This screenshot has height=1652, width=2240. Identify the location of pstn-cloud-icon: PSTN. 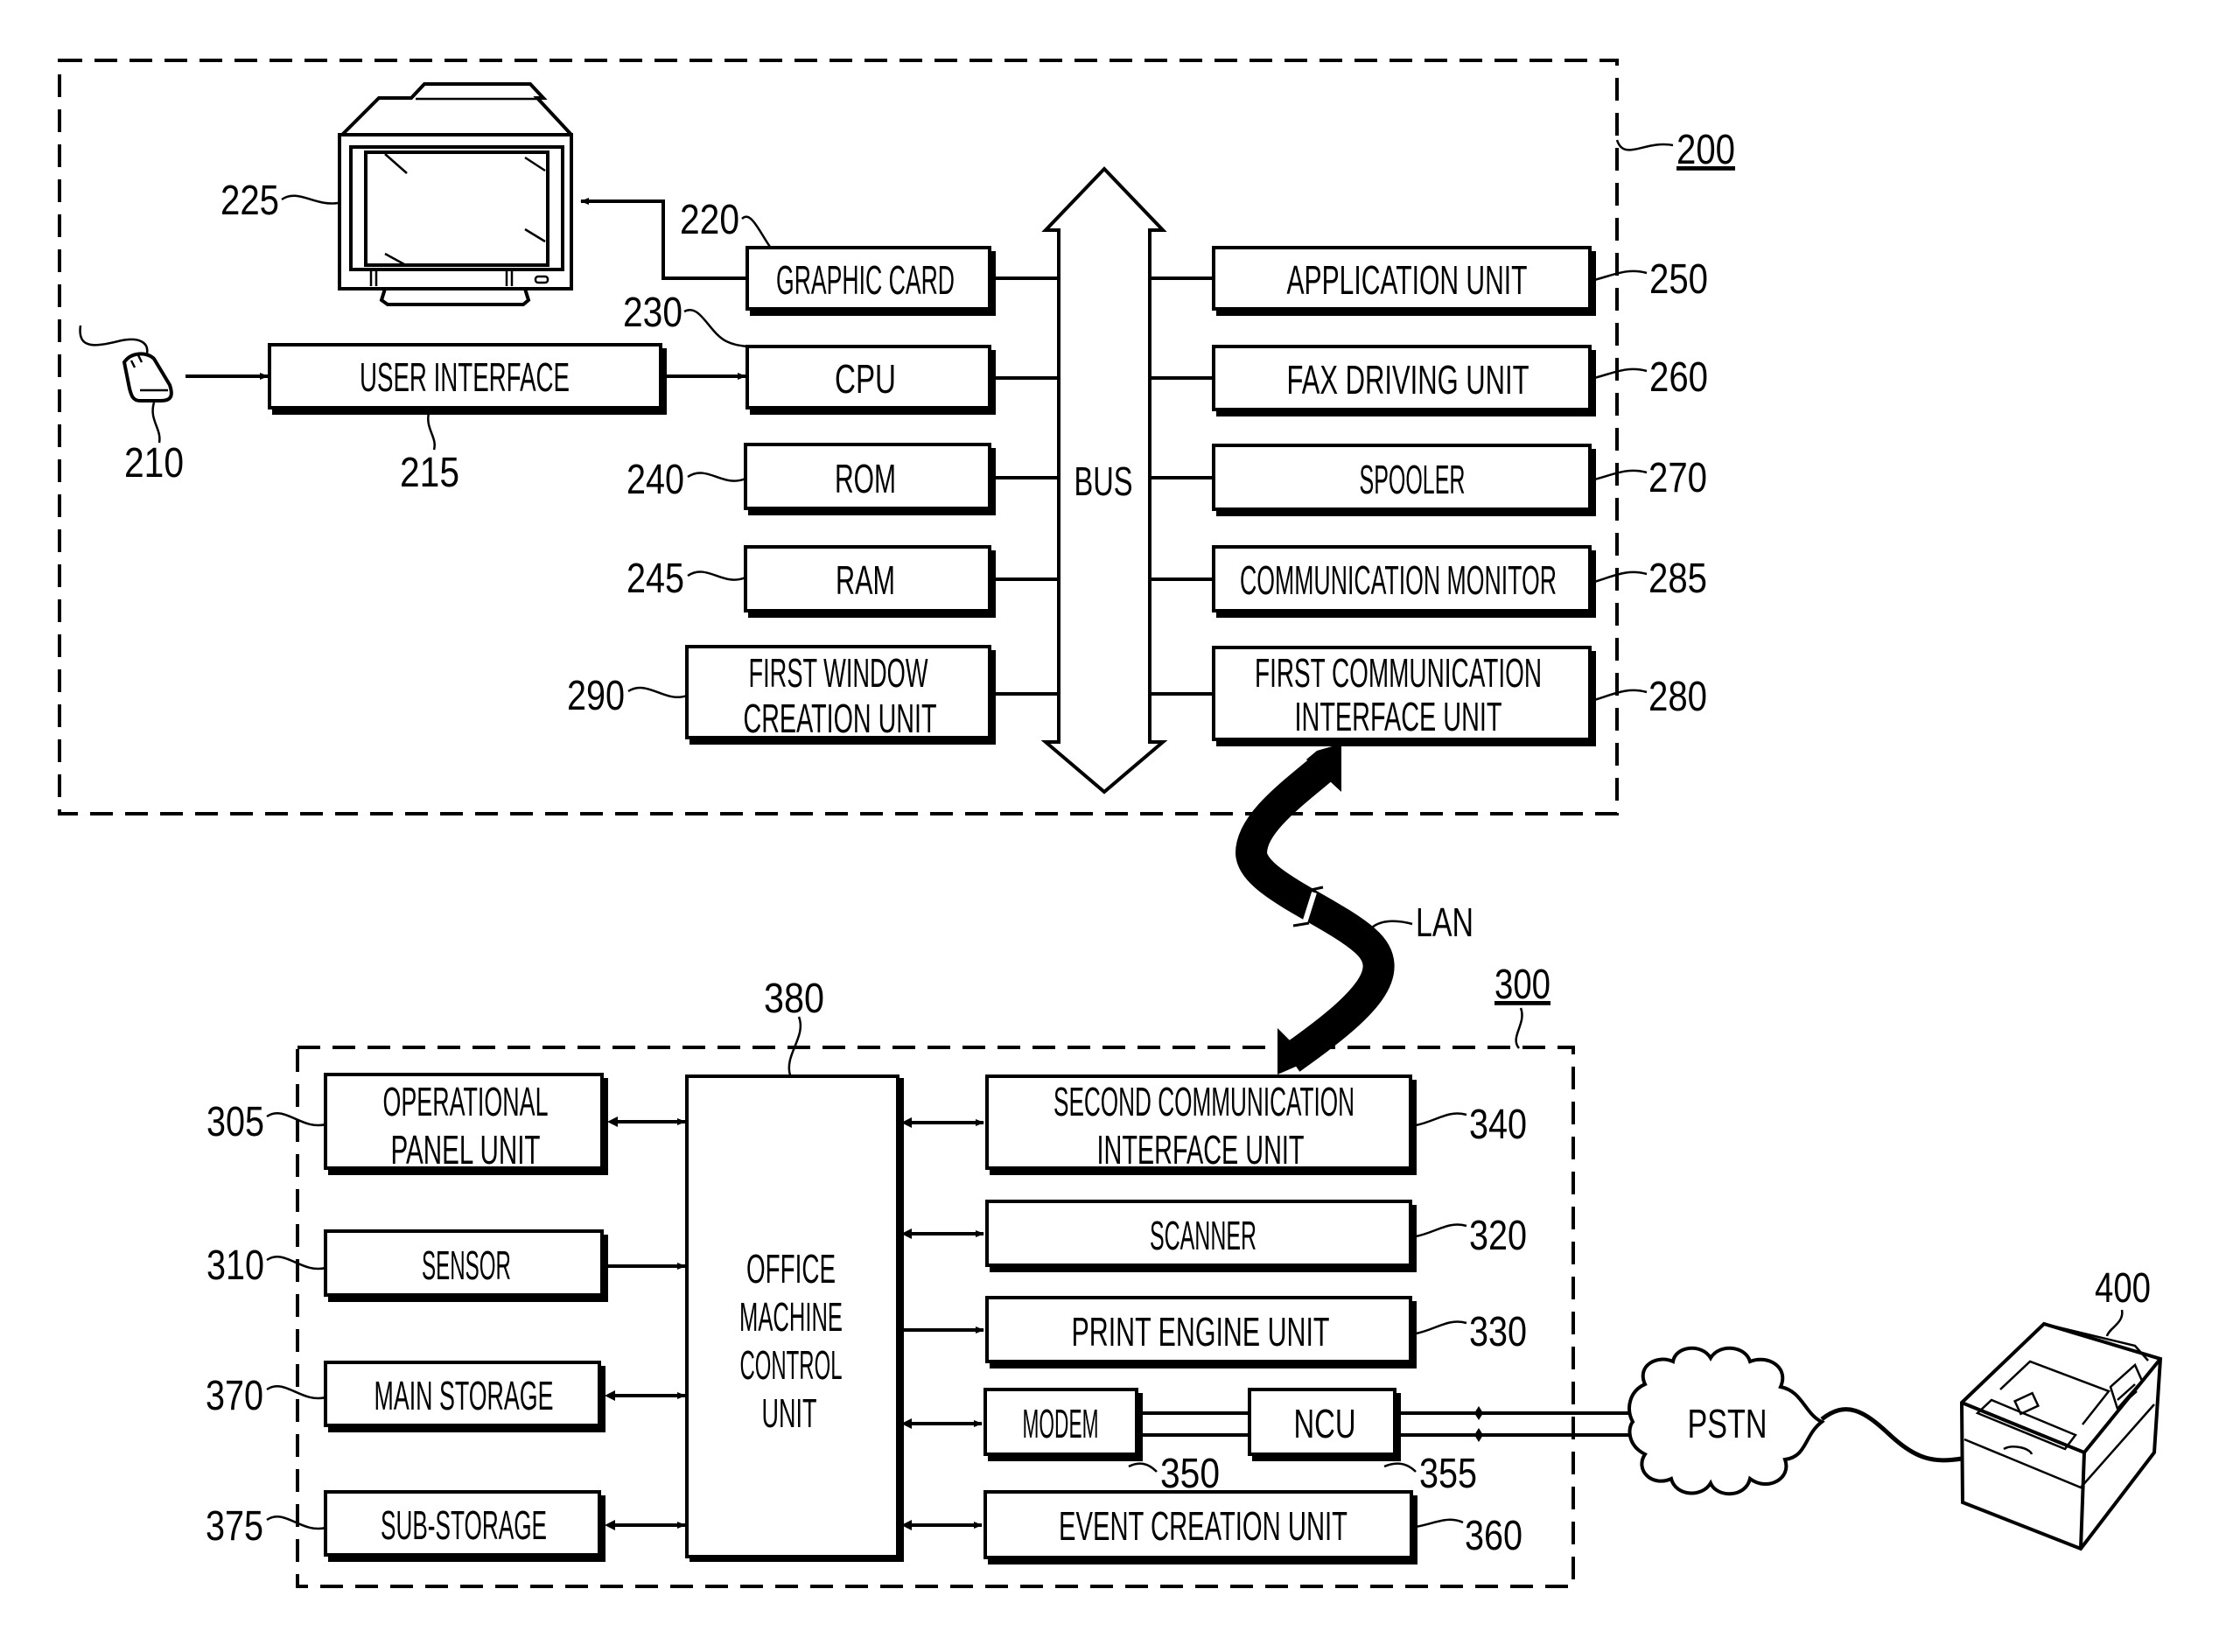
(1726, 1421).